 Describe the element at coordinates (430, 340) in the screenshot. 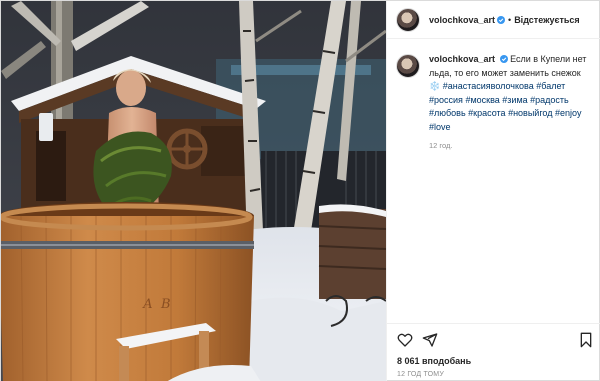

I see `share-icon` at that location.